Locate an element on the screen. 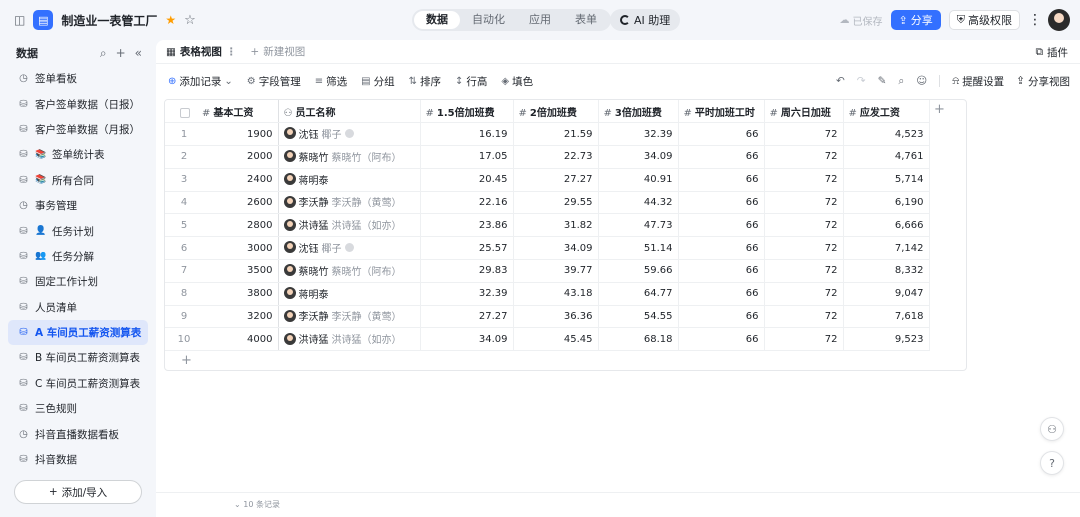  number-cell: 9,523 is located at coordinates (886, 339).